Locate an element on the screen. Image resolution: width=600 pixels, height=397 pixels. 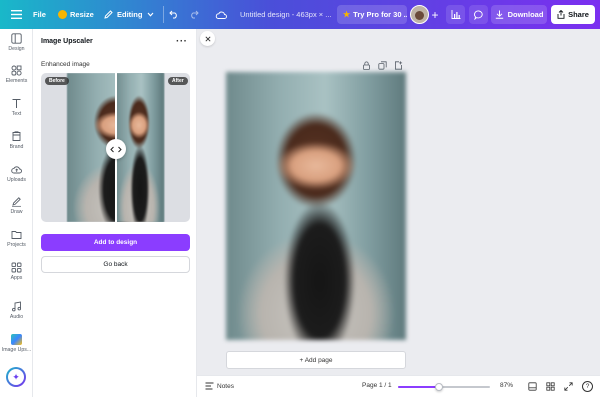
cloud-icon is located at coordinates (221, 15).